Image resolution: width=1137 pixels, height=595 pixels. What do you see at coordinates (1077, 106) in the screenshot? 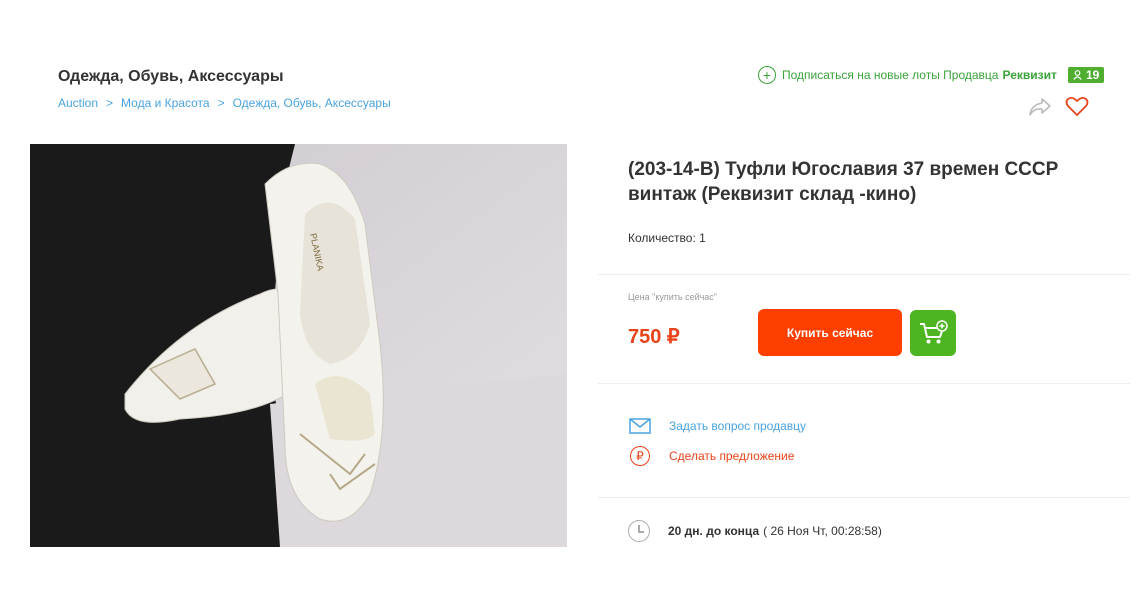
I see `heart-icon` at bounding box center [1077, 106].